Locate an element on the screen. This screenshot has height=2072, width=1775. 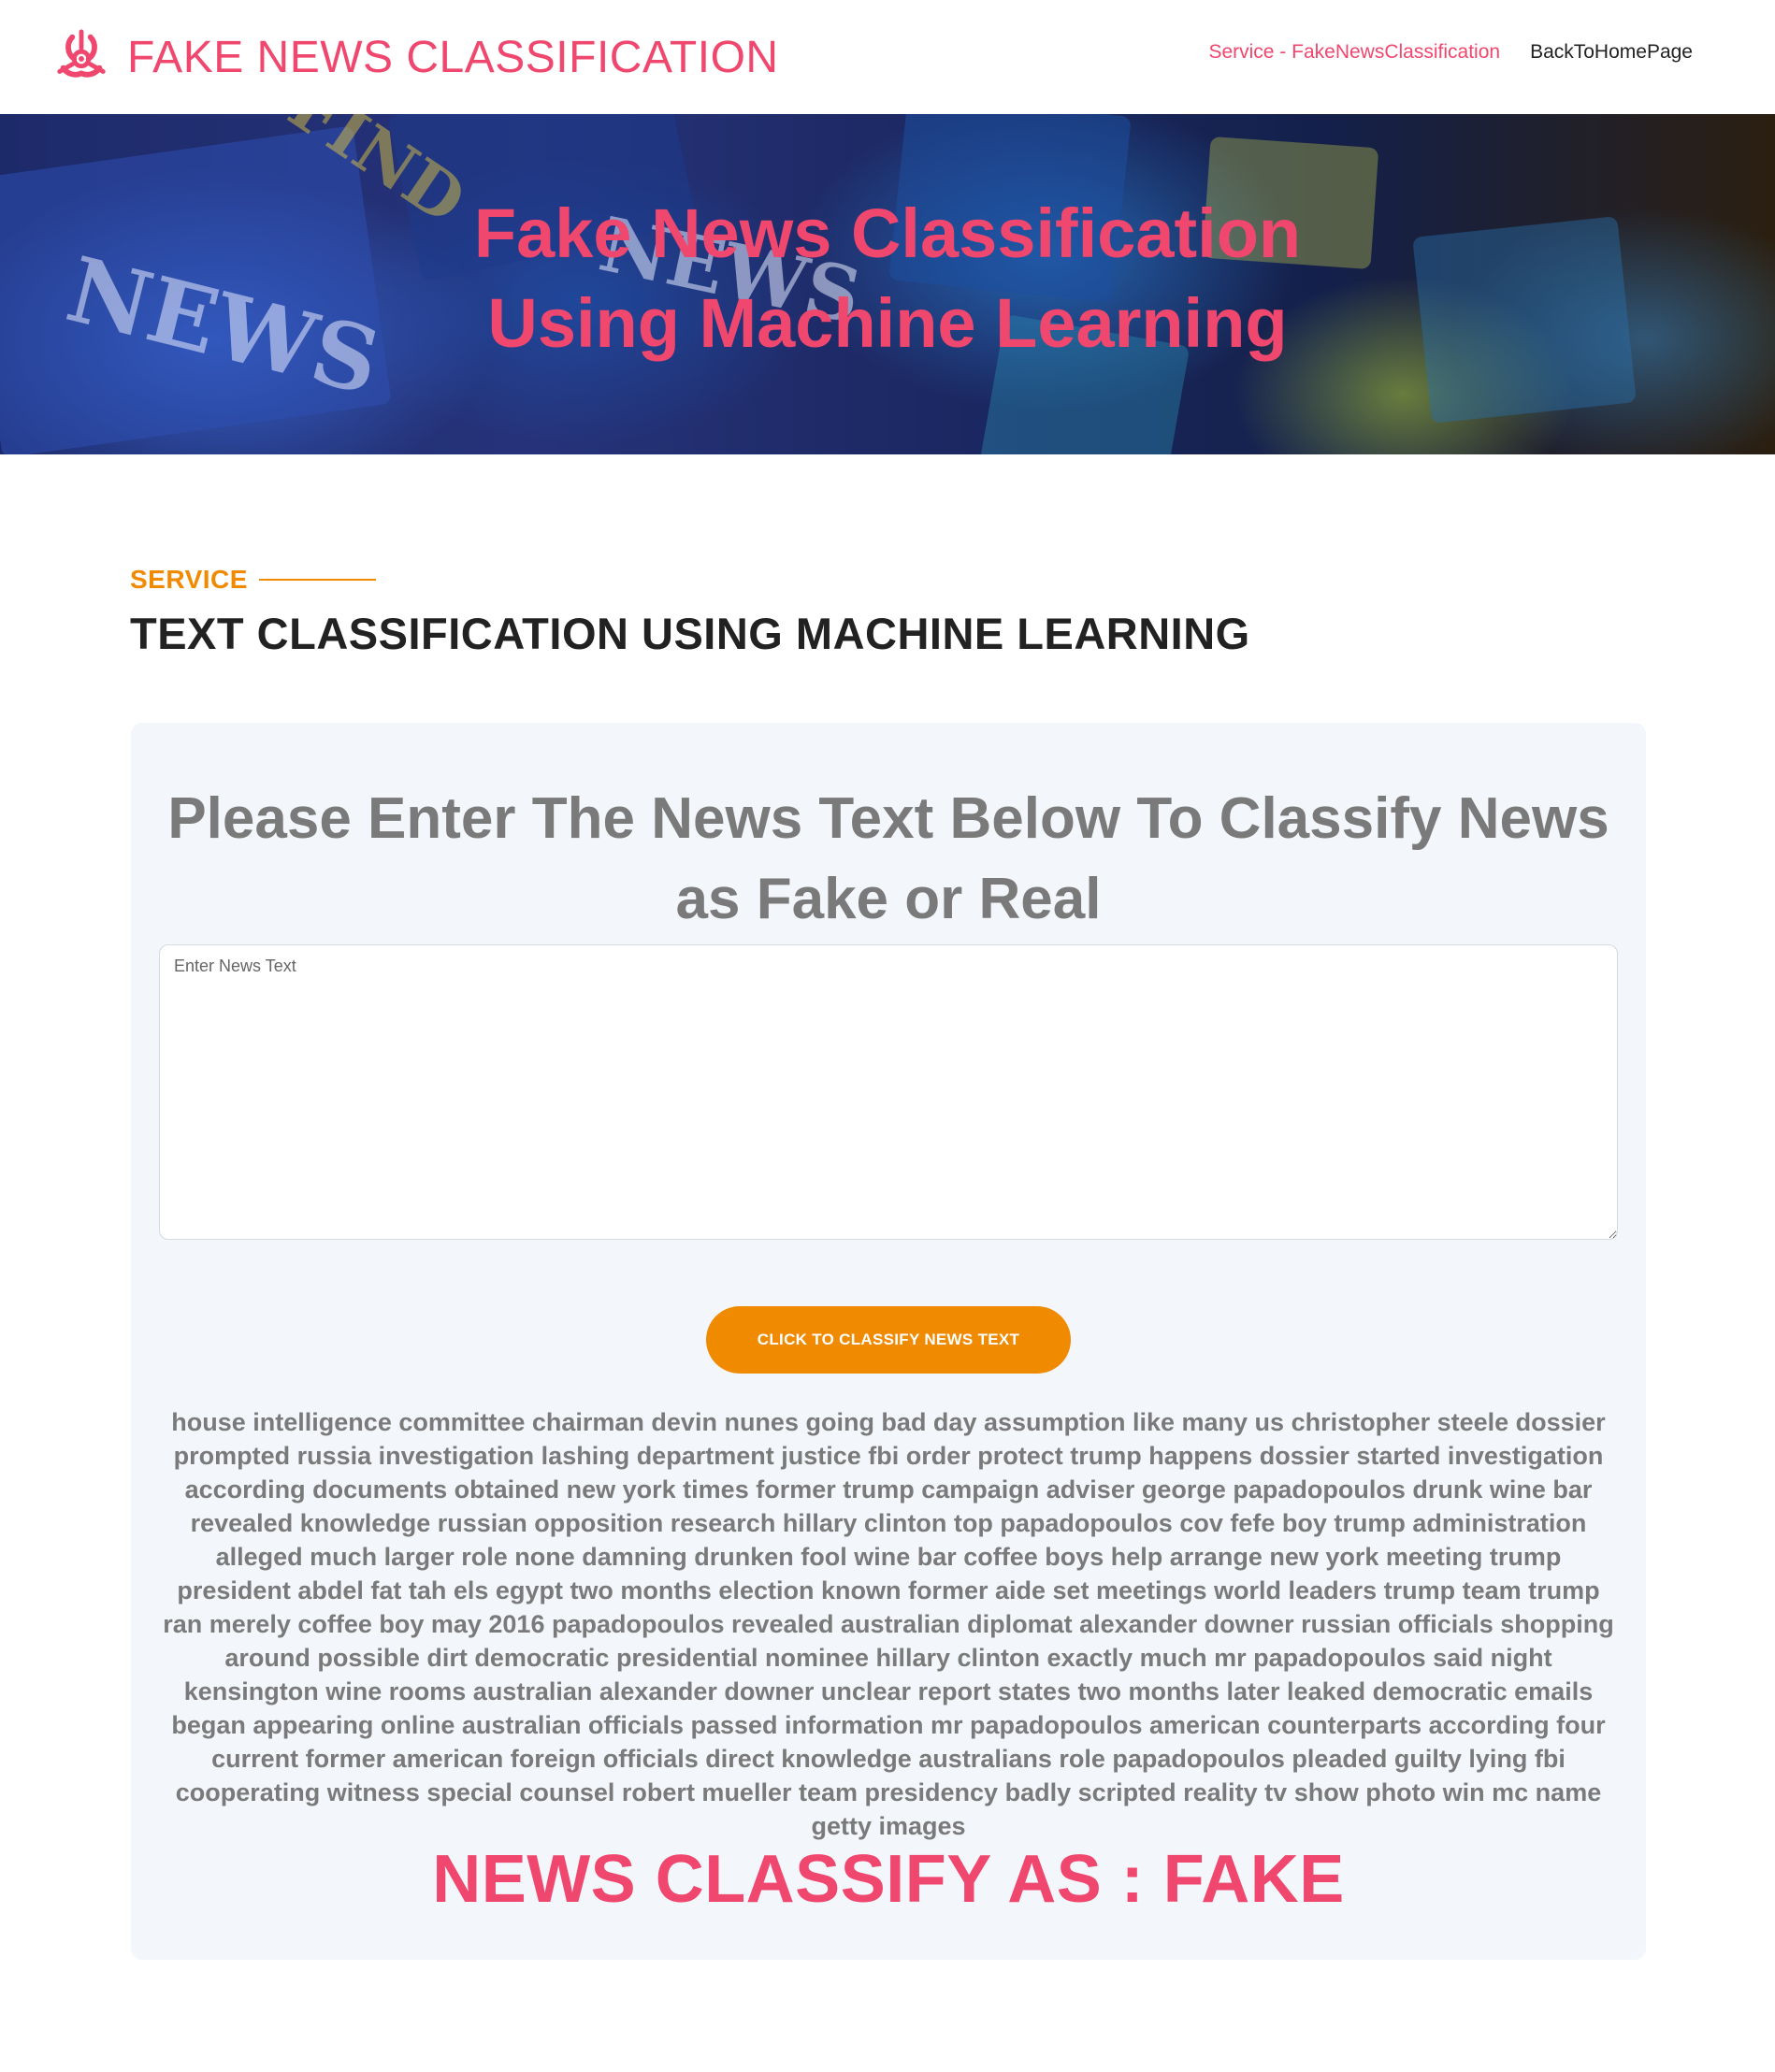
nav-link-service: Service - FakeNewsClassification is located at coordinates (1354, 52).